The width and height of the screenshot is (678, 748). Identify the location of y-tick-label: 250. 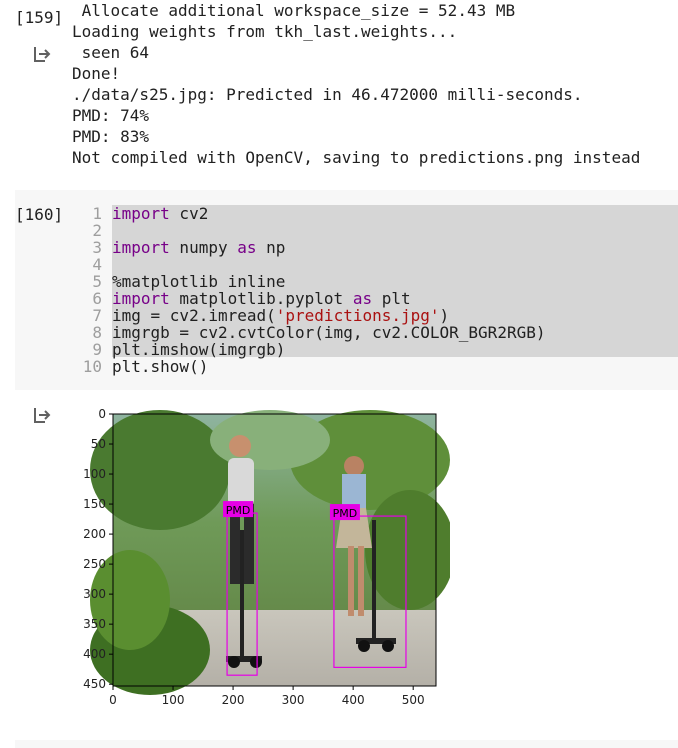
(94, 564).